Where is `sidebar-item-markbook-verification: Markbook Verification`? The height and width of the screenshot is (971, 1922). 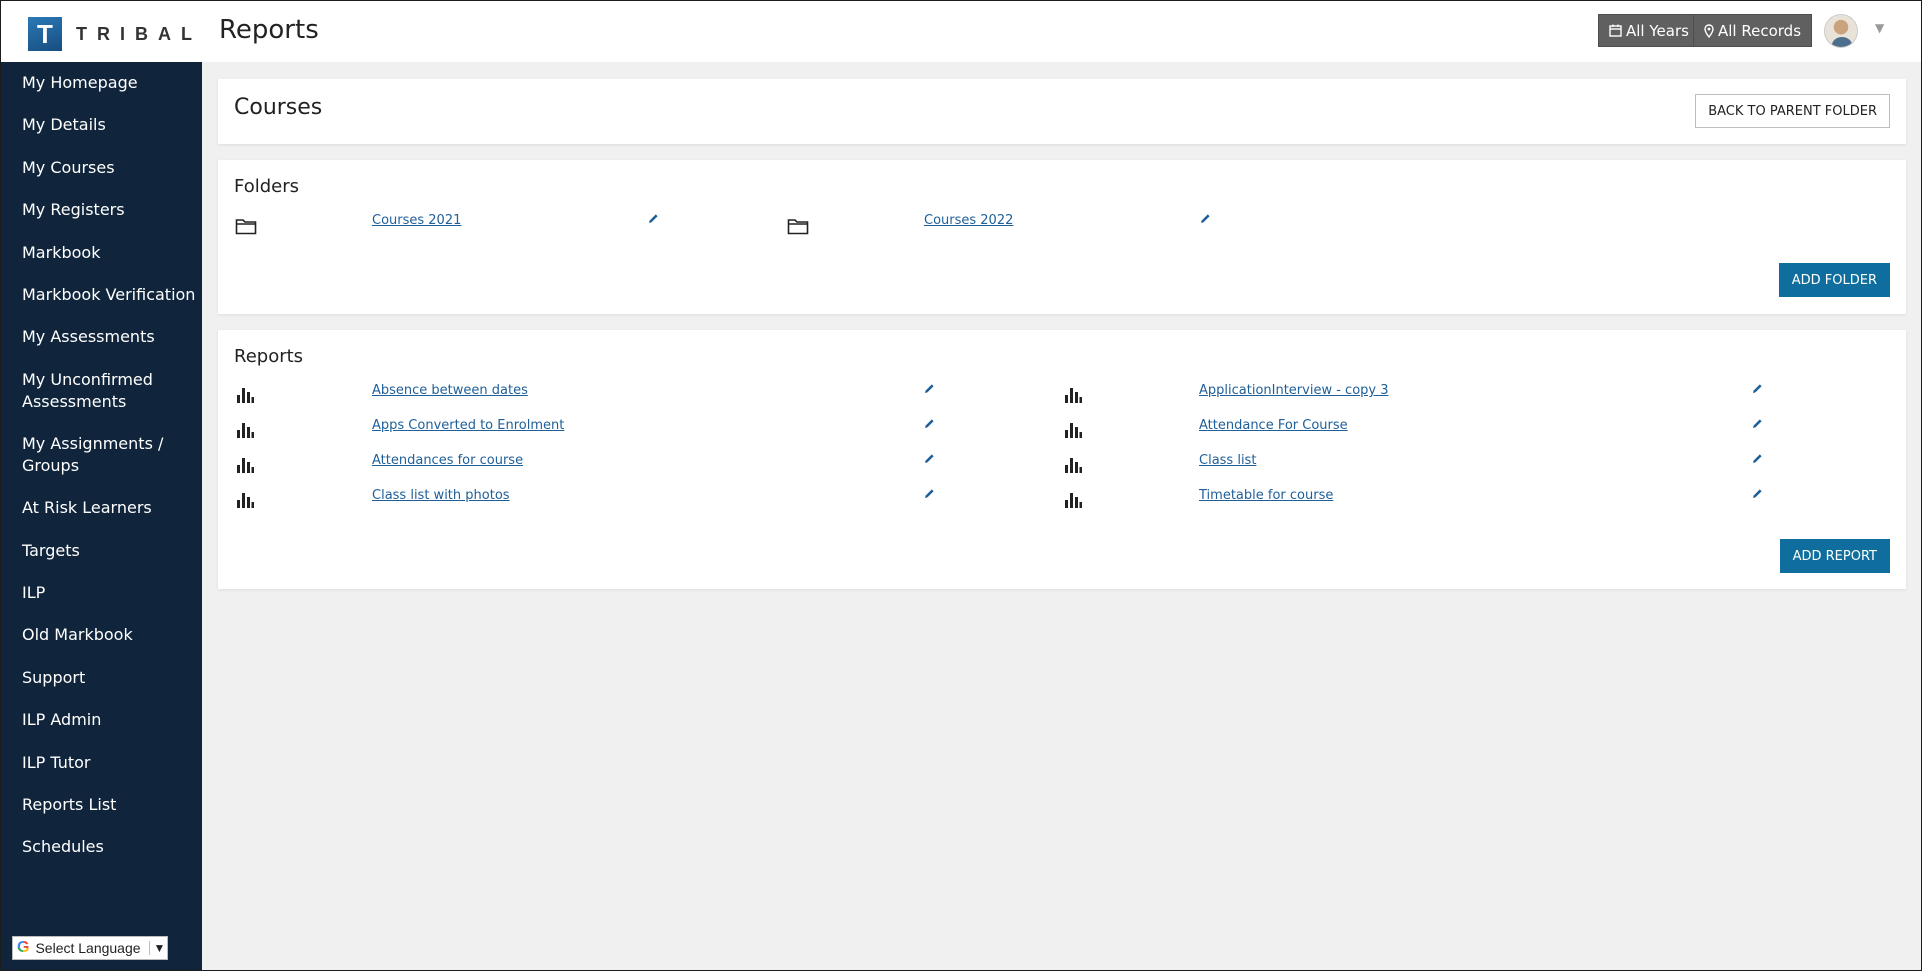 sidebar-item-markbook-verification: Markbook Verification is located at coordinates (109, 295).